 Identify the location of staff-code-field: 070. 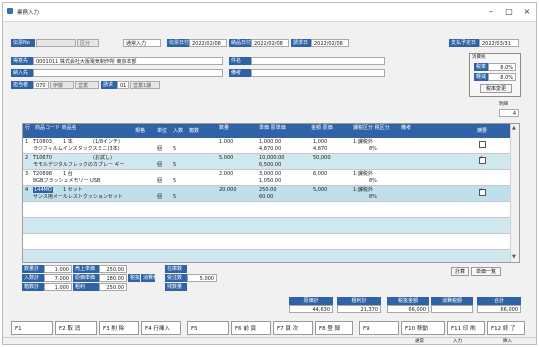
(41, 85).